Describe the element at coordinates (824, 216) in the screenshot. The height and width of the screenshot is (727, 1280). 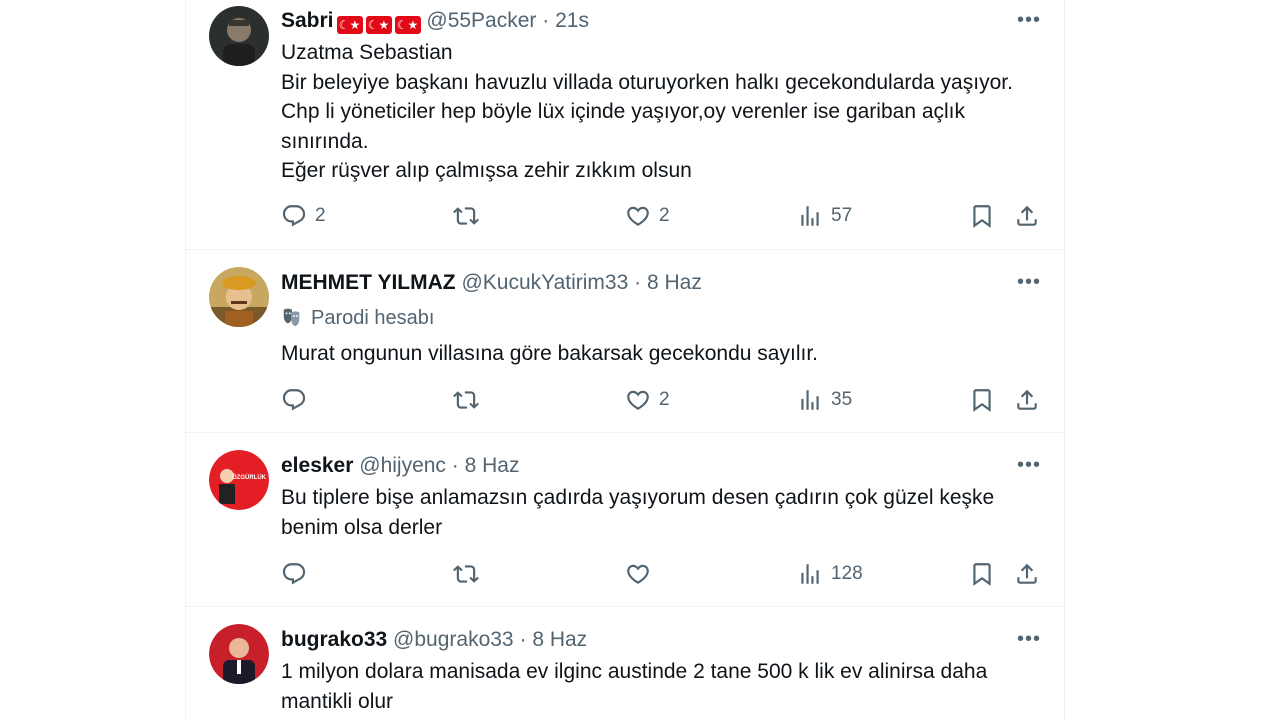
I see `views-button: 57` at that location.